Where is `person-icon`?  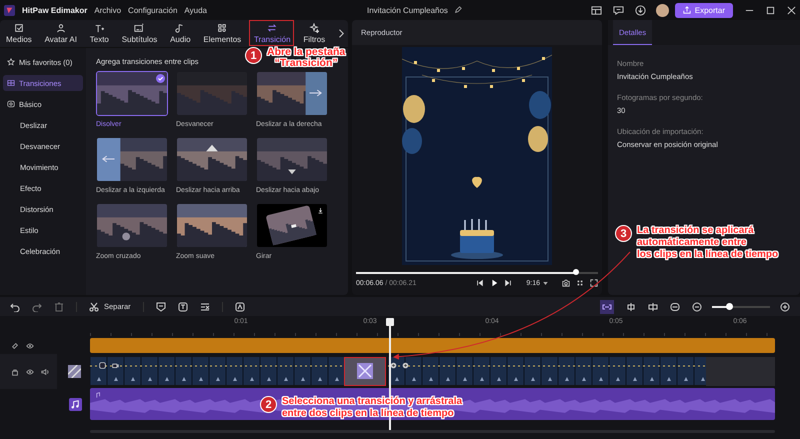 person-icon is located at coordinates (61, 28).